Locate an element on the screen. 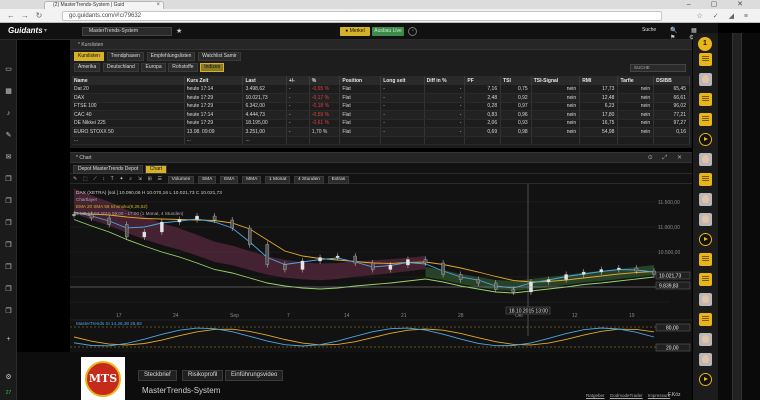 The image size is (760, 400). vertical-line-icon: ↕ is located at coordinates (103, 179).